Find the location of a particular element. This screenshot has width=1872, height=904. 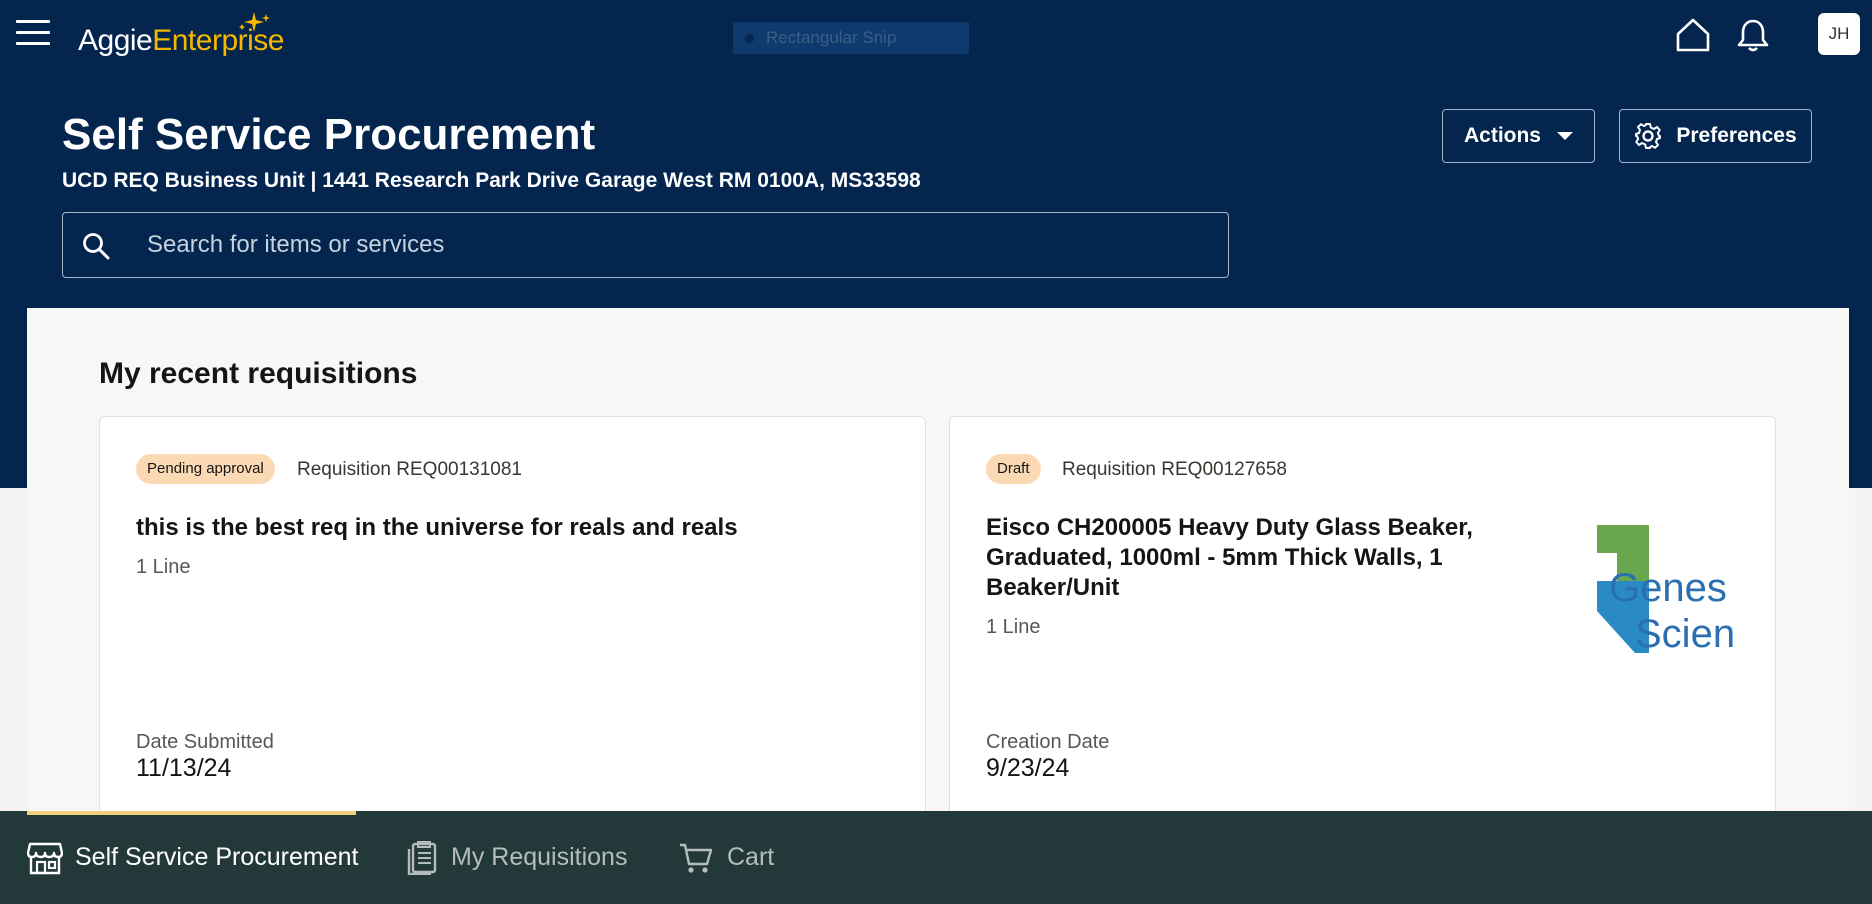

nav-label: Cart is located at coordinates (751, 857).